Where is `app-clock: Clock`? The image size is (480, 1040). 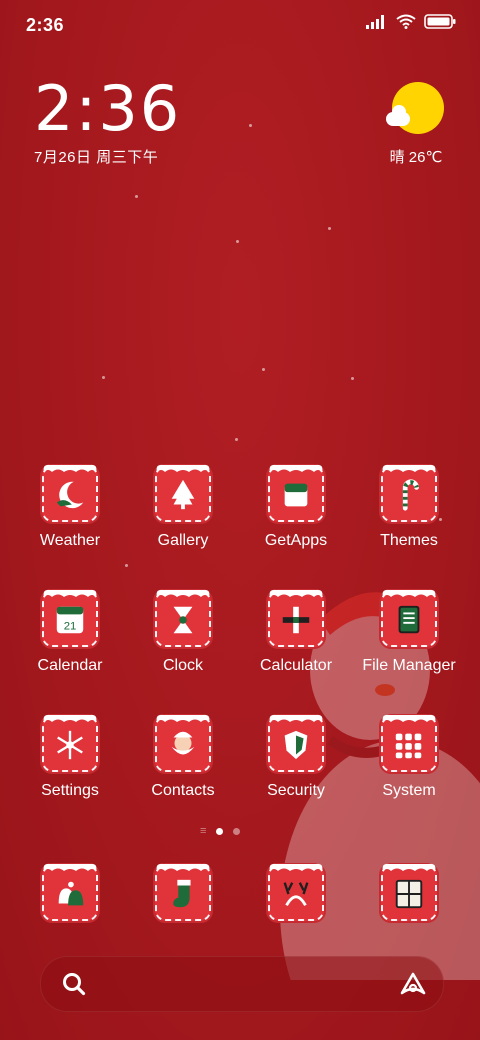
app-clock: Clock is located at coordinates (183, 632).